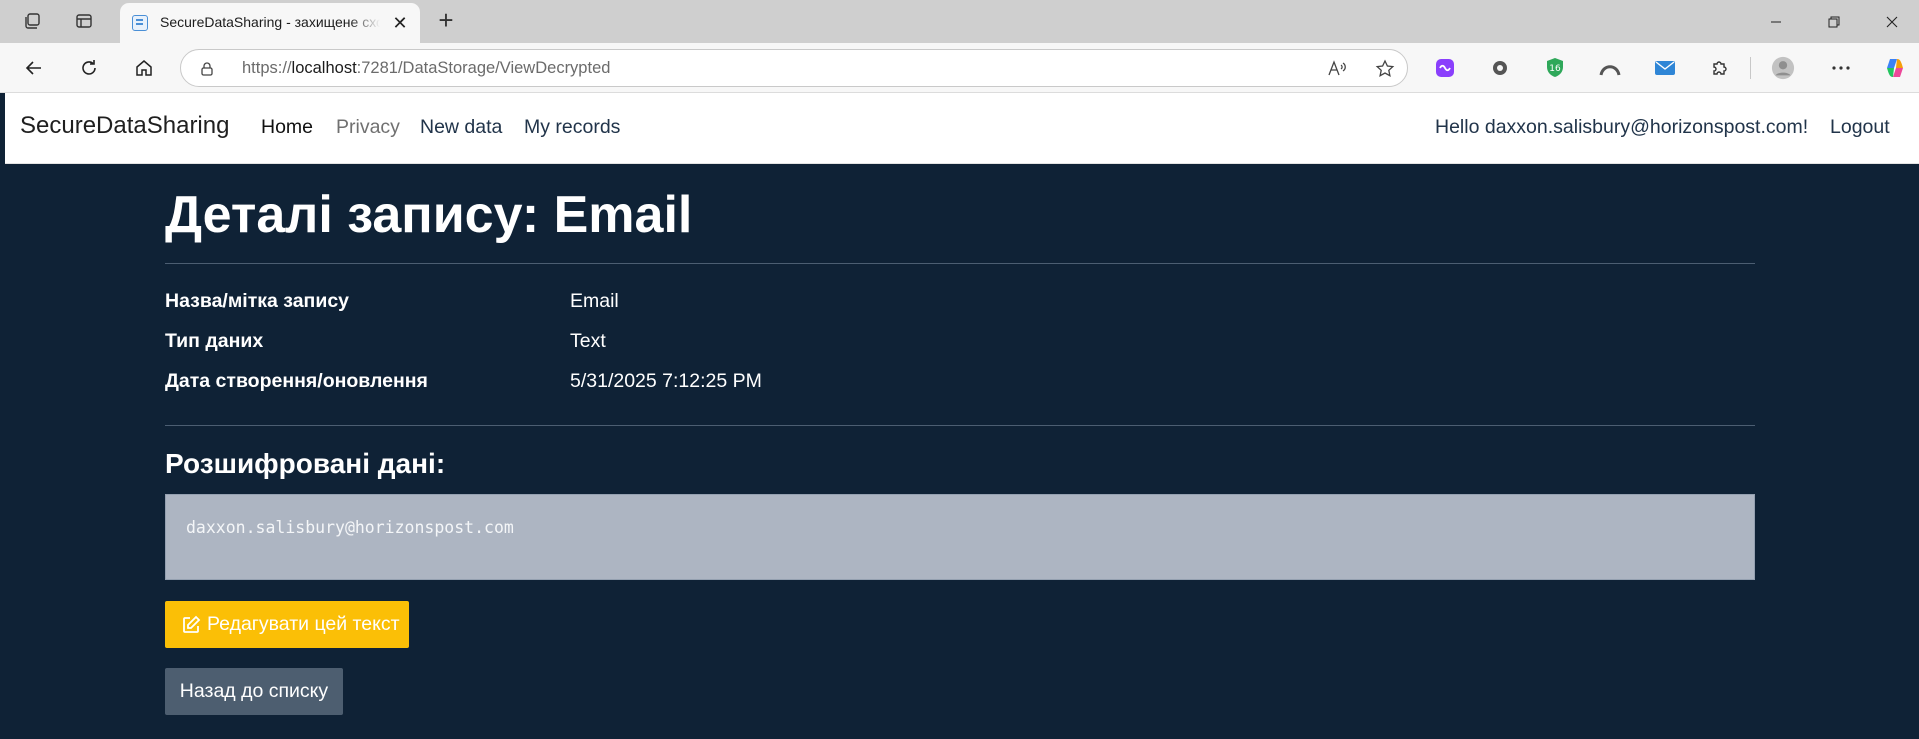  Describe the element at coordinates (623, 215) in the screenshot. I see `page-title-record-name: Email` at that location.